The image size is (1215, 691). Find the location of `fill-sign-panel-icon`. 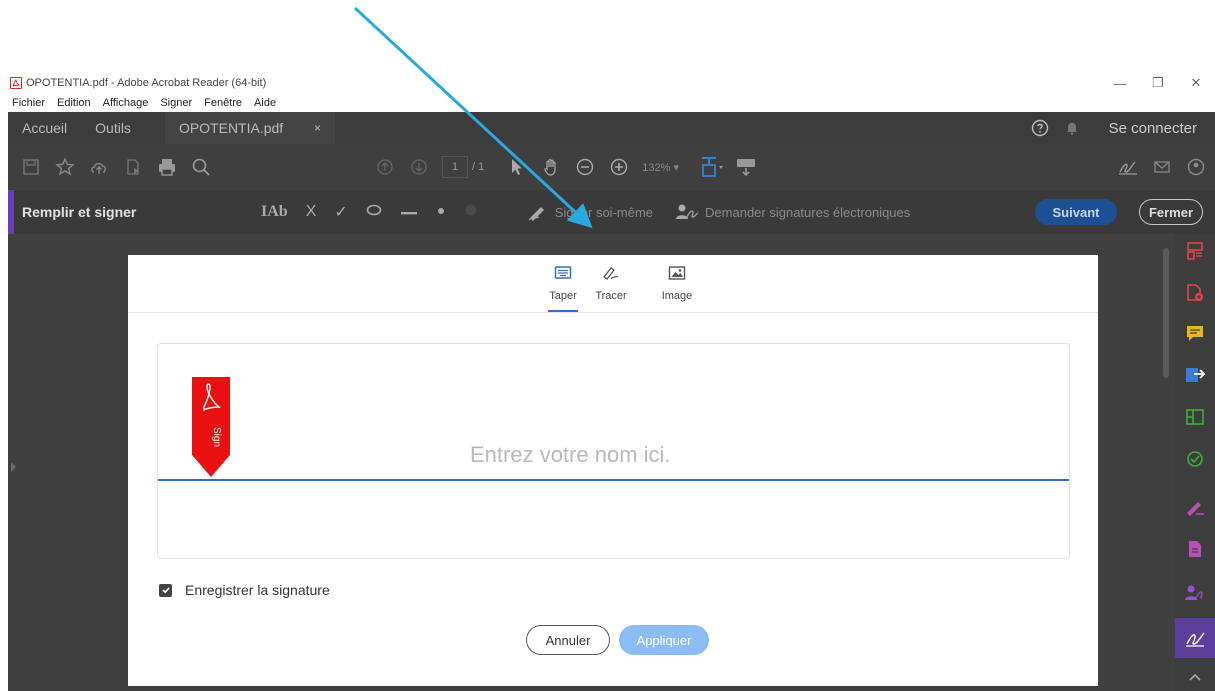

fill-sign-panel-icon is located at coordinates (1195, 507).